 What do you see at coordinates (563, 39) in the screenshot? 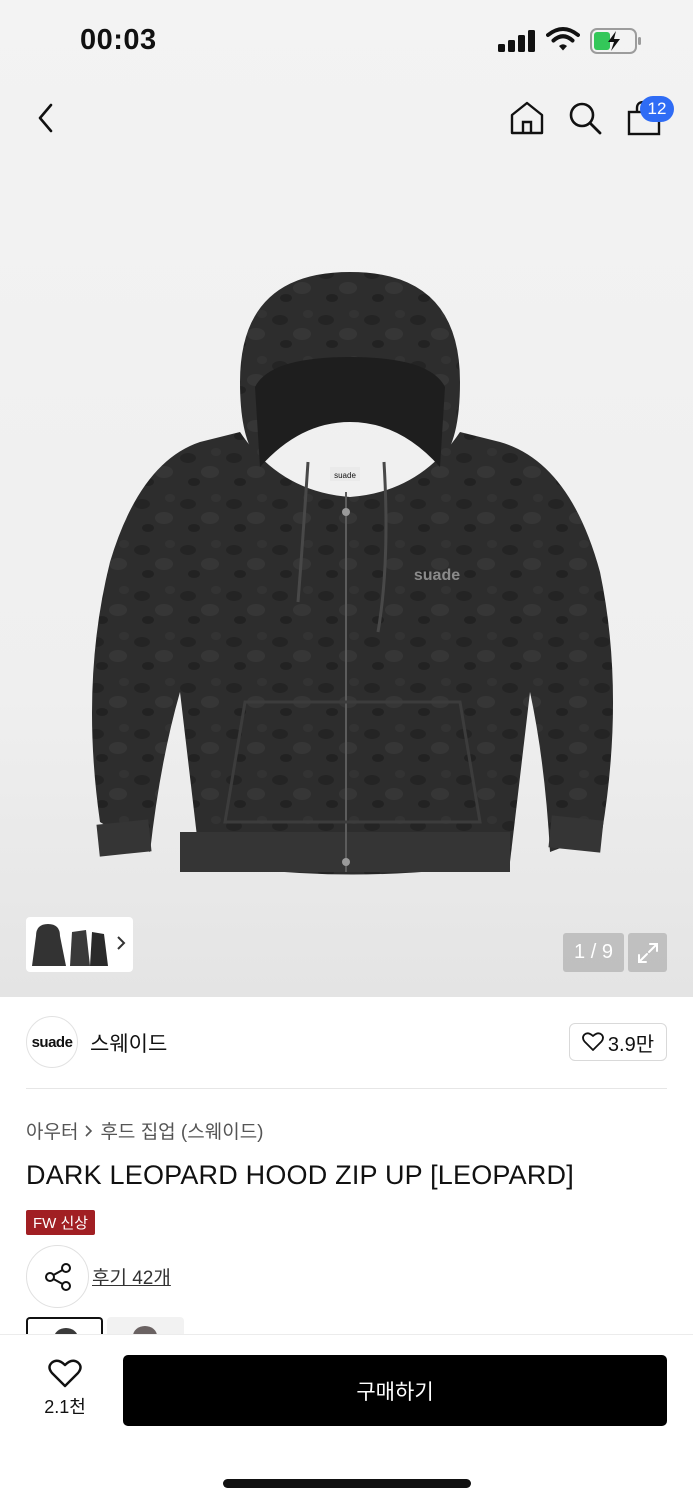
I see `wifi-icon` at bounding box center [563, 39].